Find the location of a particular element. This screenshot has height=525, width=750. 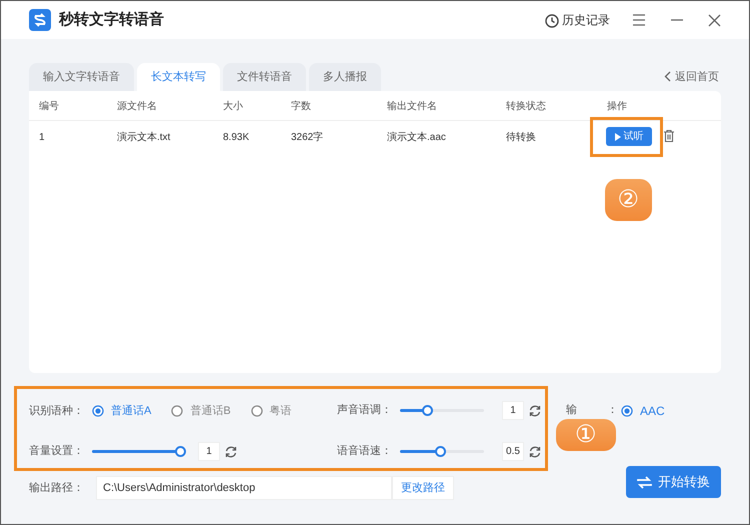

tab: 多人播报 is located at coordinates (345, 77).